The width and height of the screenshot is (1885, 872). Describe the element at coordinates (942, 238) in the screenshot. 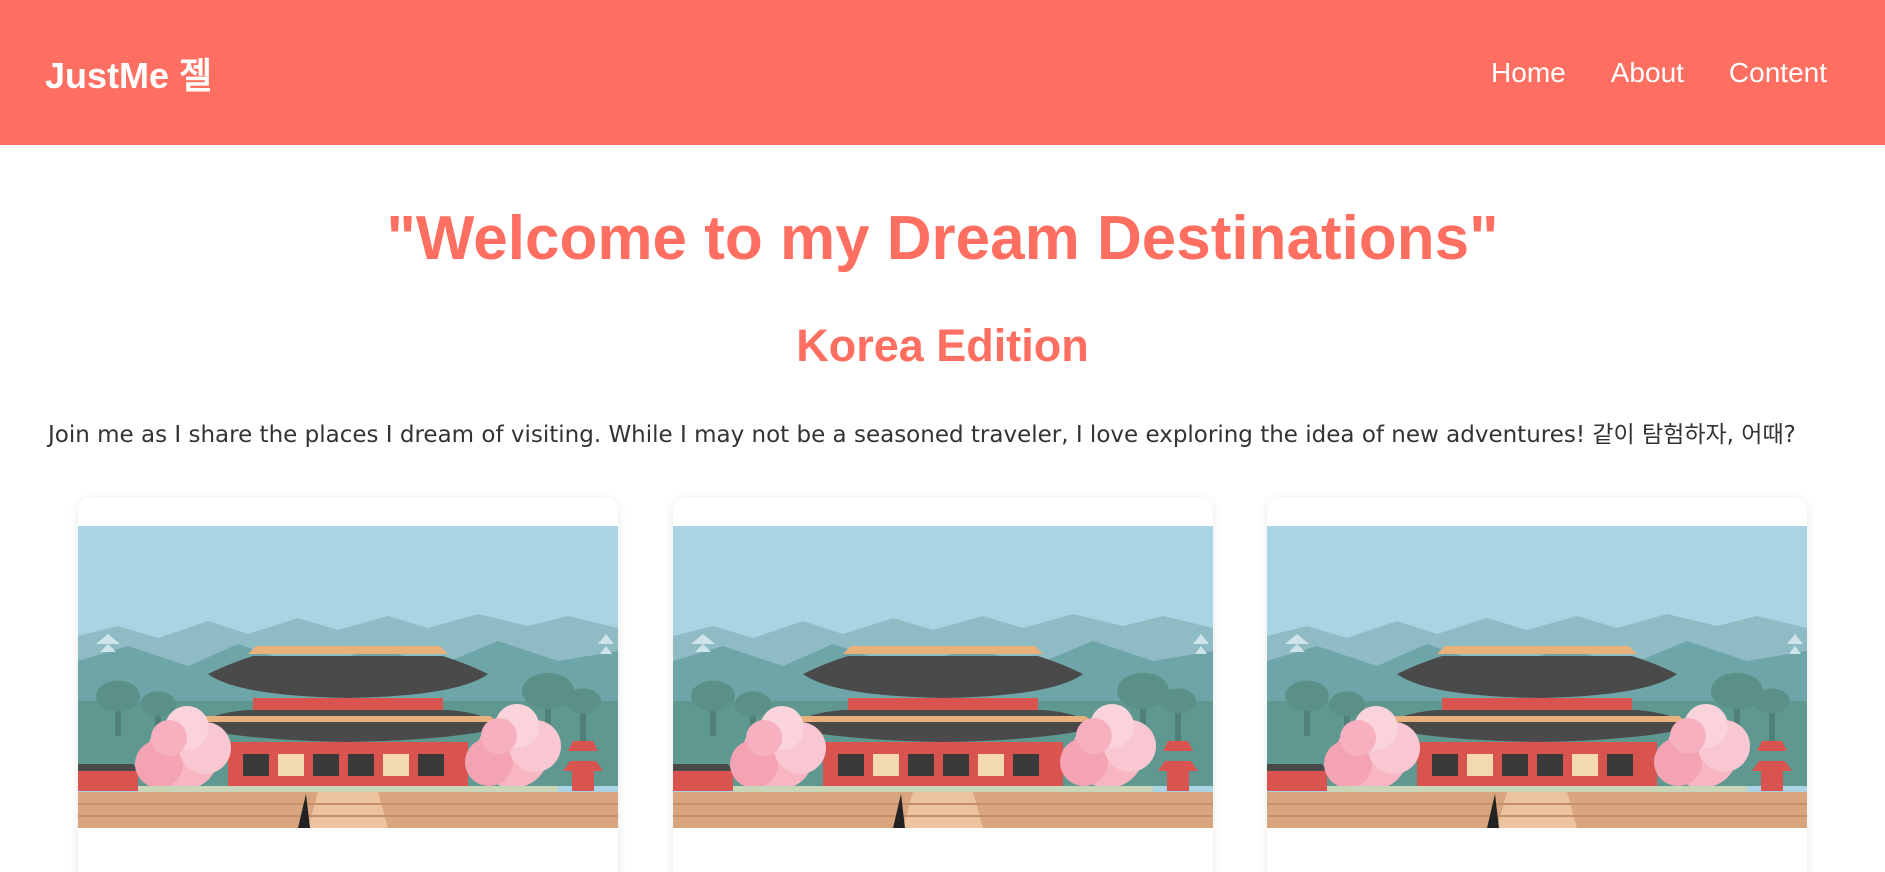

I see `page-title: "Welcome to my Dream Destinations"` at that location.